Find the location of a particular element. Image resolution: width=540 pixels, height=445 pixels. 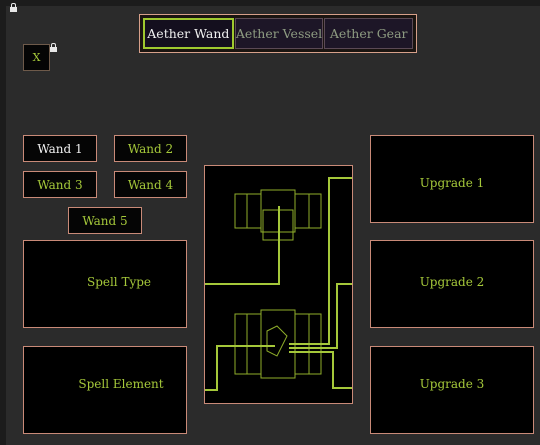

upgrade-1-slot: Upgrade 1 is located at coordinates (452, 179).